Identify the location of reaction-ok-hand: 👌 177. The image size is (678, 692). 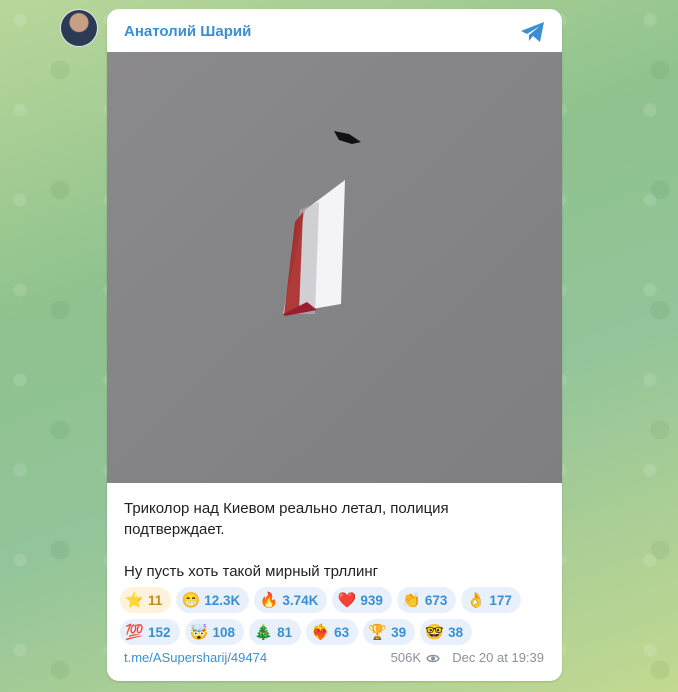
(491, 600).